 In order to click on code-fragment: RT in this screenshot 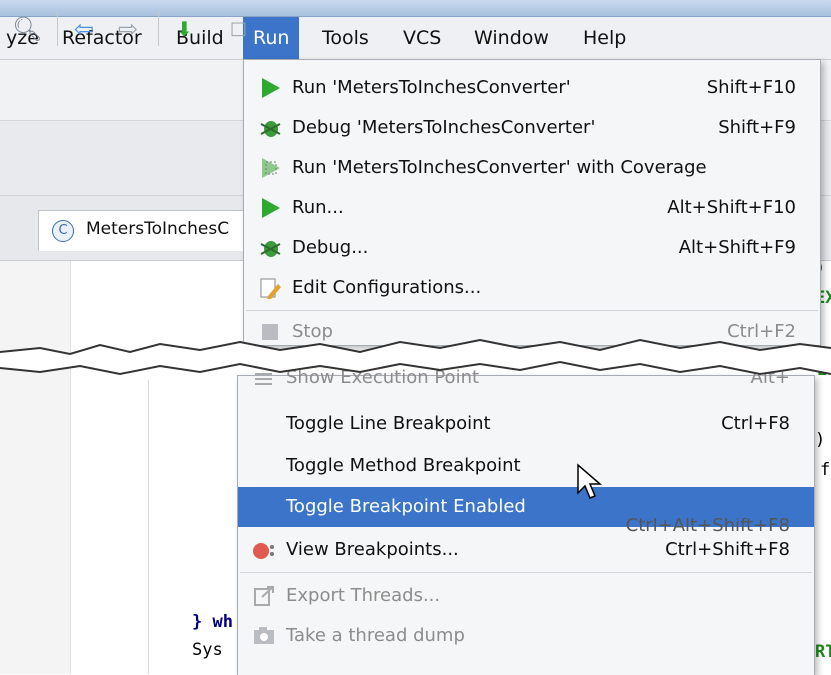, I will do `click(823, 652)`.